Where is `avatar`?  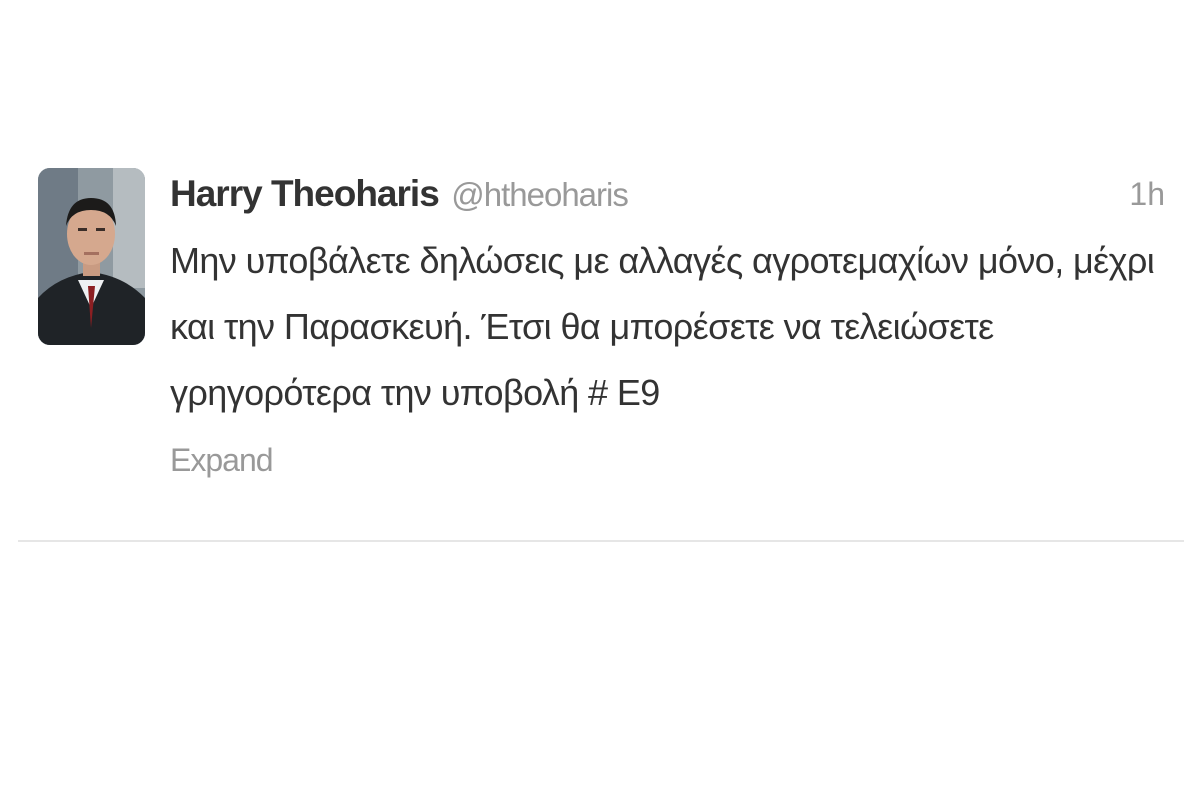
avatar is located at coordinates (91, 256).